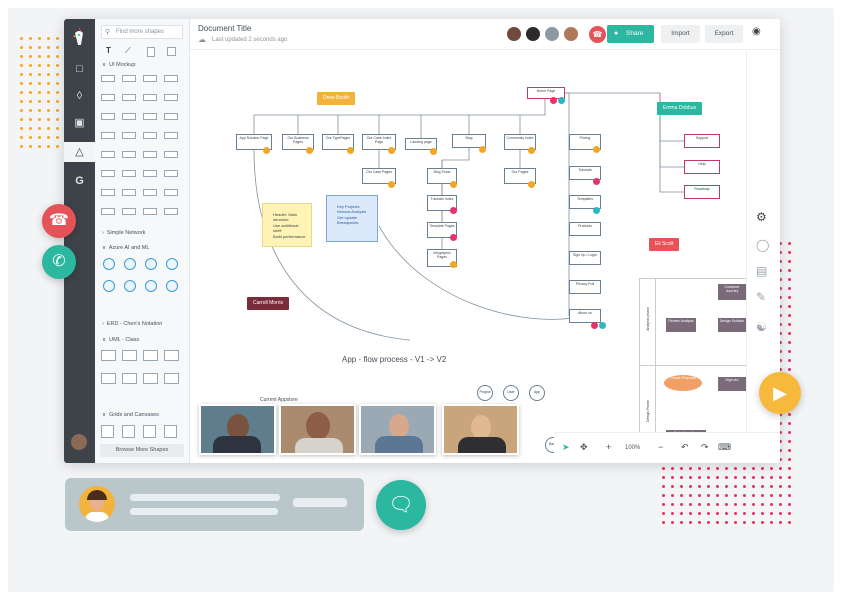 This screenshot has height=594, width=841. What do you see at coordinates (702, 141) in the screenshot?
I see `flow-node-support: Support` at bounding box center [702, 141].